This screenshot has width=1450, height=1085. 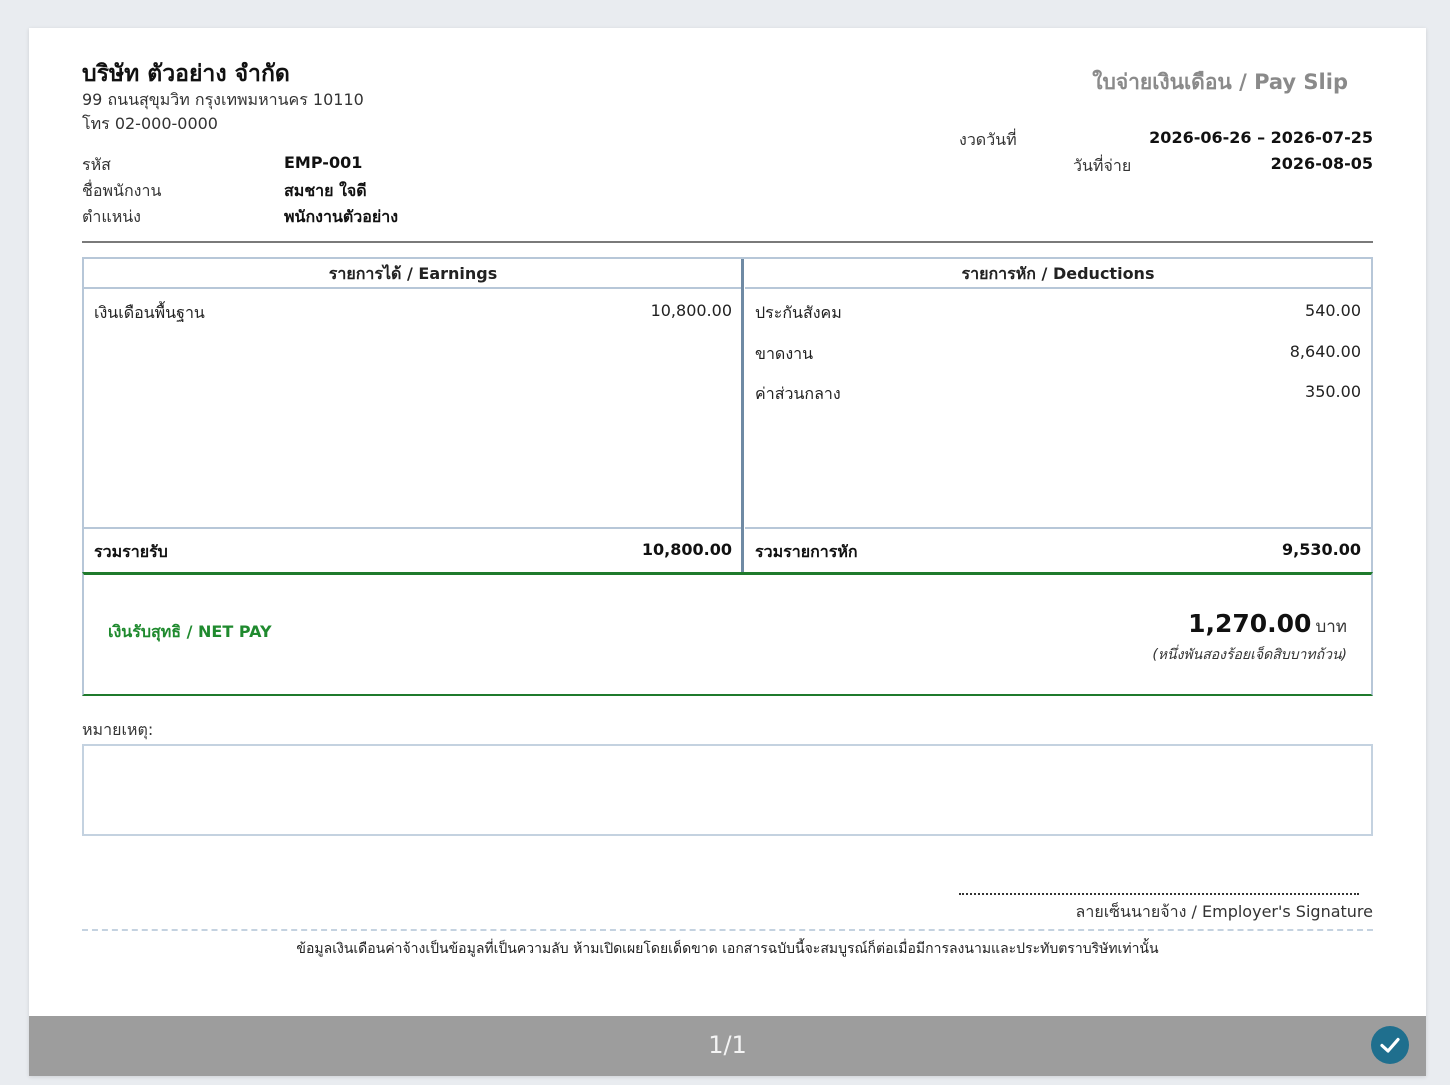 I want to click on deductions-row: ประกันสังคม 540.00, so click(x=1058, y=313).